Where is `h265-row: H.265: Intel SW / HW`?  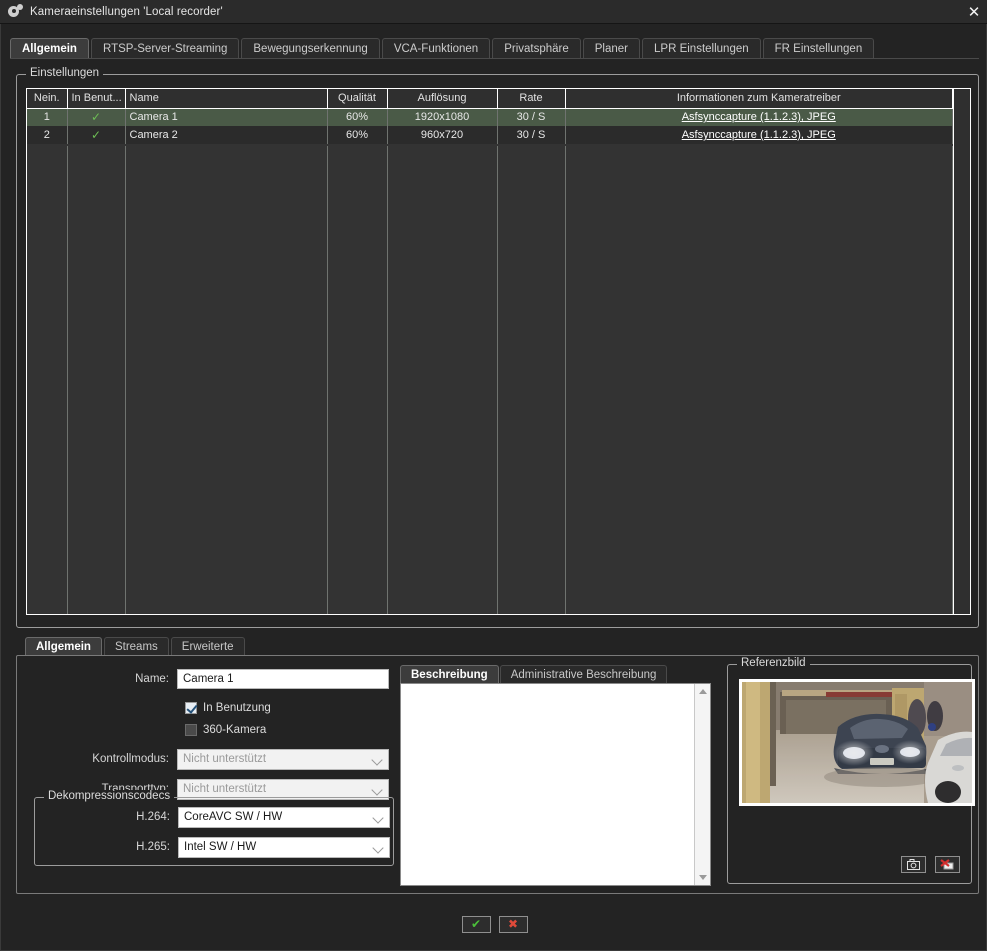 h265-row: H.265: Intel SW / HW is located at coordinates (214, 847).